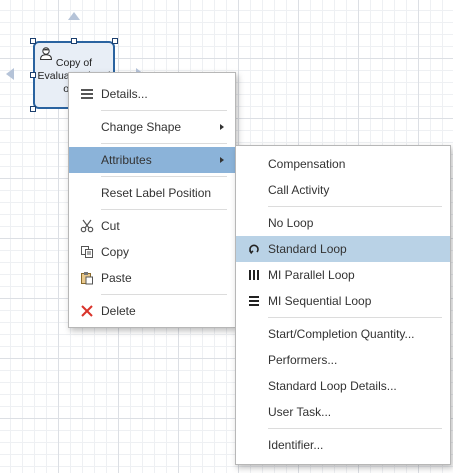  What do you see at coordinates (152, 226) in the screenshot?
I see `menu-item-cut: Cut` at bounding box center [152, 226].